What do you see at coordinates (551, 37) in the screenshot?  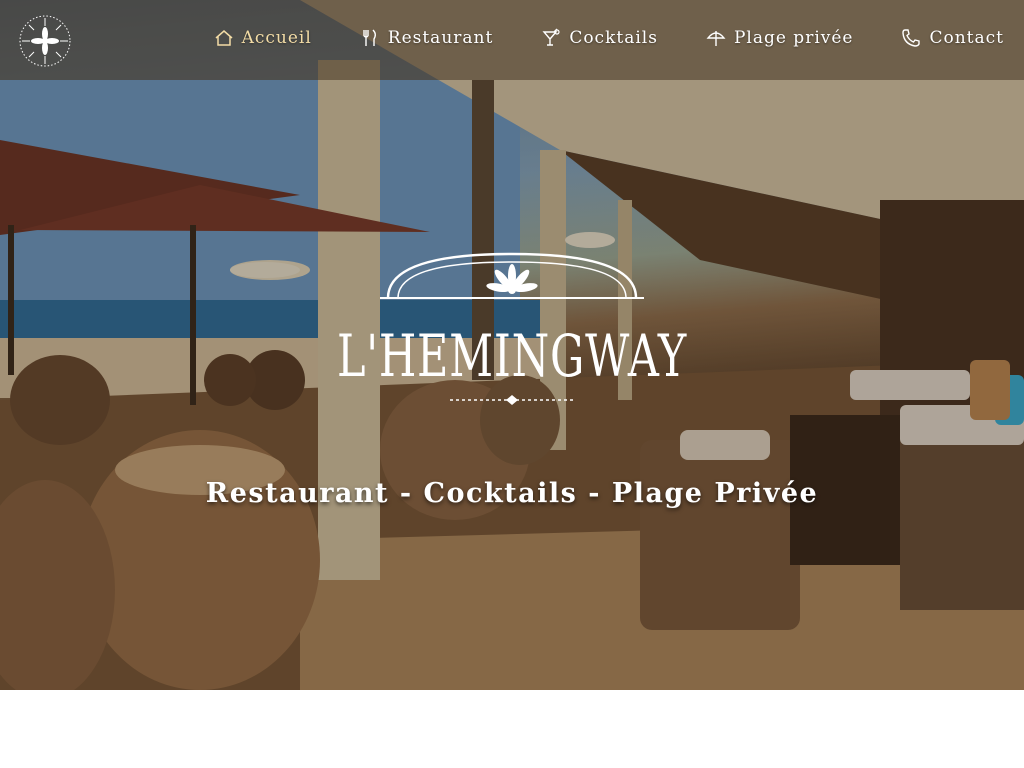 I see `cocktail-icon` at bounding box center [551, 37].